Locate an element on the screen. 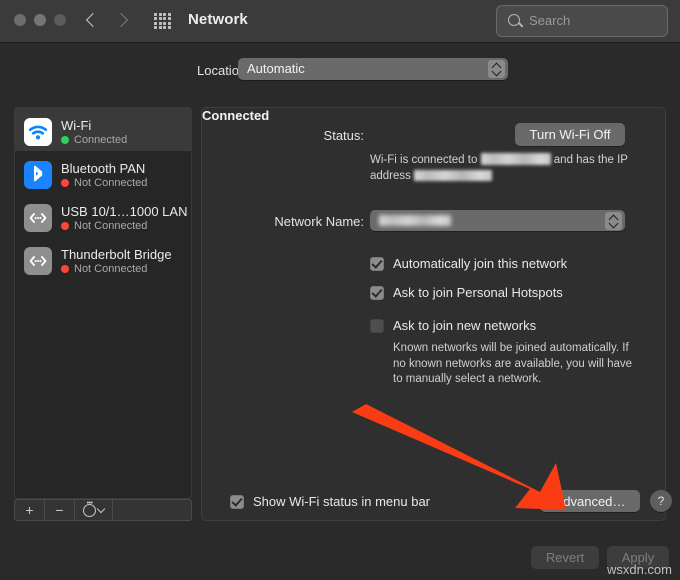 The image size is (680, 580). add-service-label: + is located at coordinates (29, 510).